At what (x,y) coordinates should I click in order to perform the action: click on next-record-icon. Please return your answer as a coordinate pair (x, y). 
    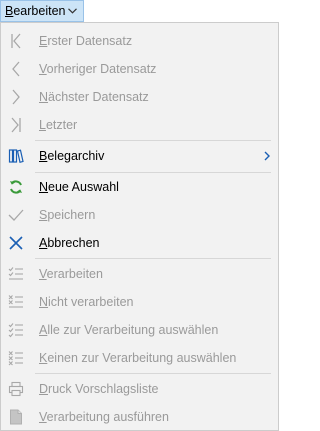
    Looking at the image, I should click on (16, 97).